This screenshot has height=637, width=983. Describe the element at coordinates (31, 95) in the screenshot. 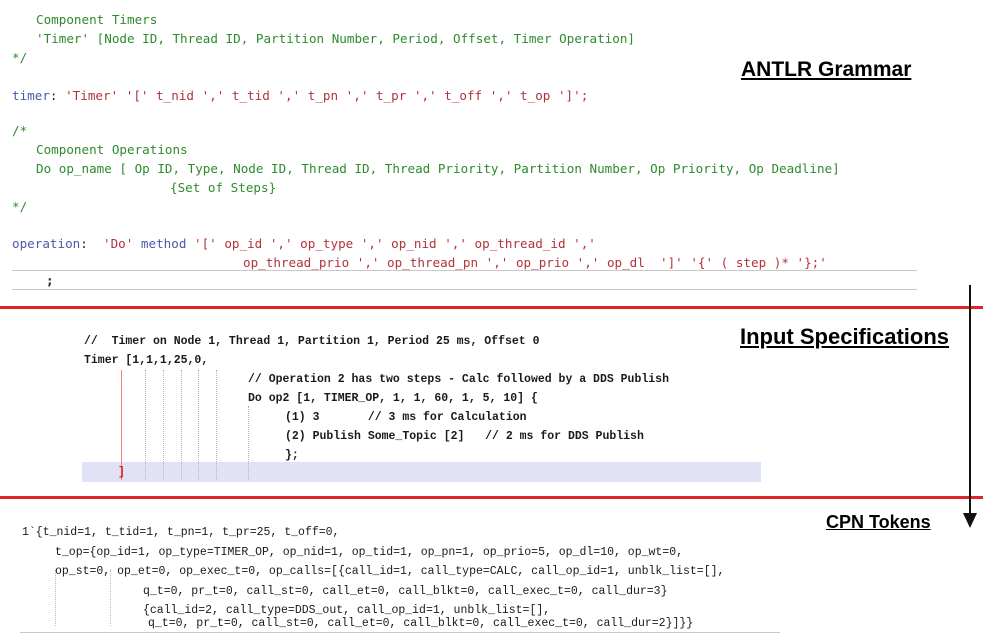

I see `rule-name-timer: timer` at that location.